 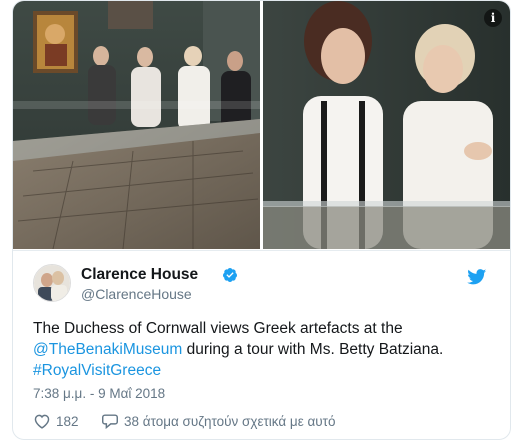 I want to click on conversation-text: 38 άτομα συζητούν σχετικά με αυτό, so click(x=230, y=421).